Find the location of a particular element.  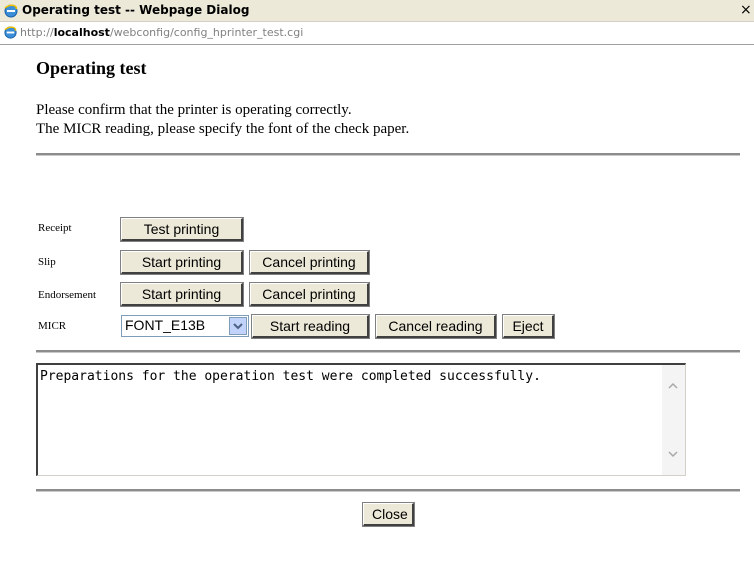

chevron-up-icon is located at coordinates (673, 386).